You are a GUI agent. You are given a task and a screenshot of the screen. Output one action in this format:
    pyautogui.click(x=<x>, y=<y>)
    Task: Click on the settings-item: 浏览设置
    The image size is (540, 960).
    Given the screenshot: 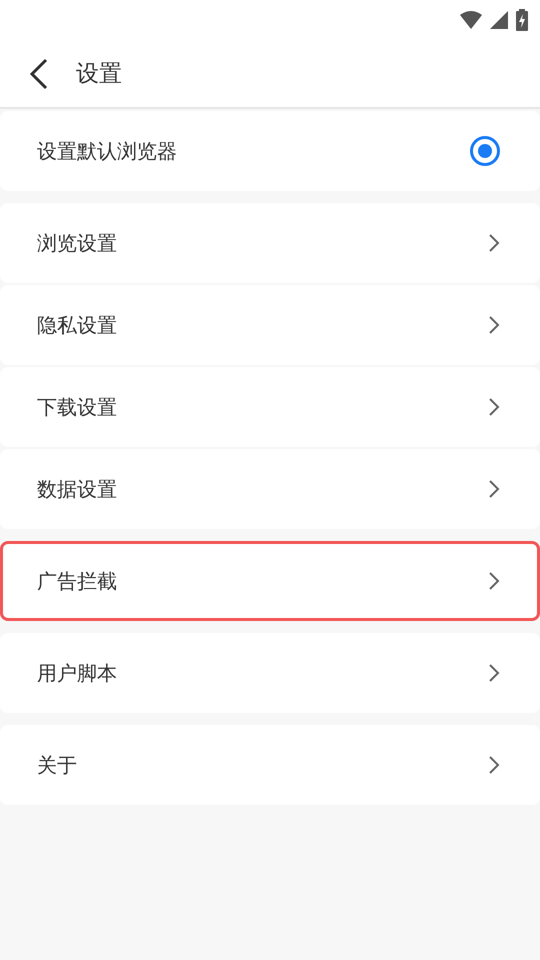 What is the action you would take?
    pyautogui.click(x=270, y=243)
    